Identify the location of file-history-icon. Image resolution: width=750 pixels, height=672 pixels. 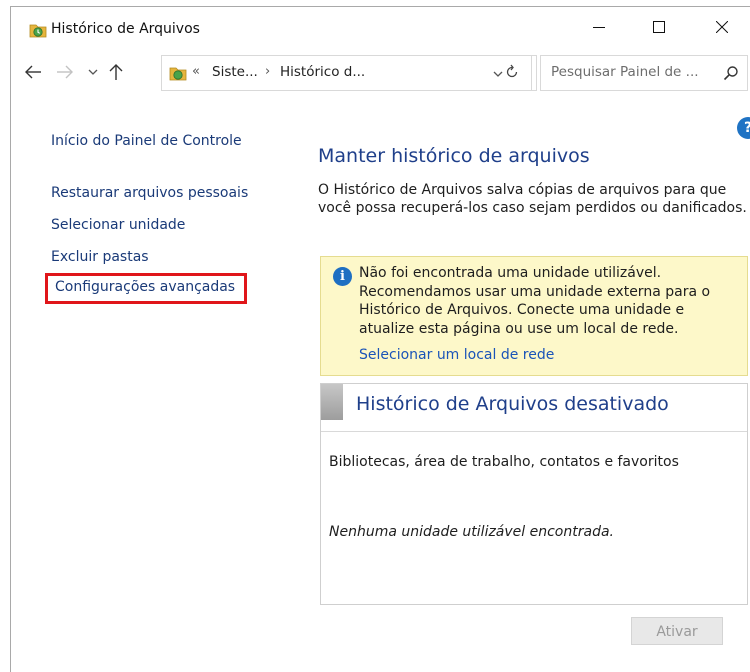
(38, 31).